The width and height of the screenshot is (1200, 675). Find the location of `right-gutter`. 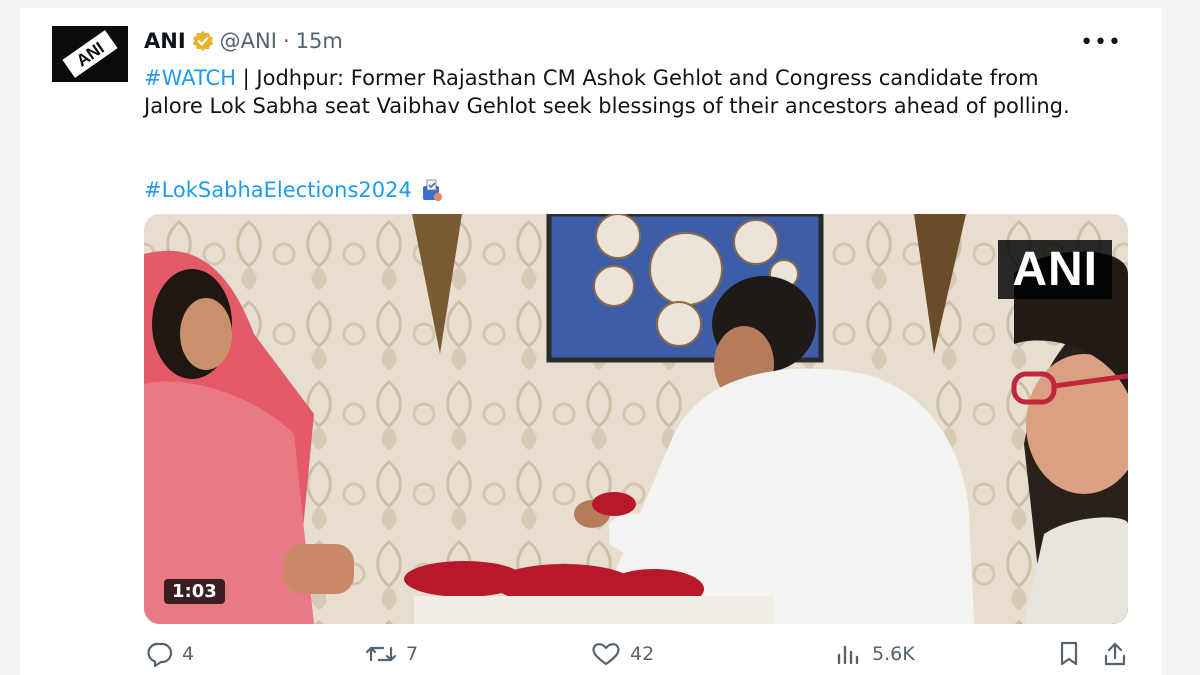

right-gutter is located at coordinates (1181, 337).